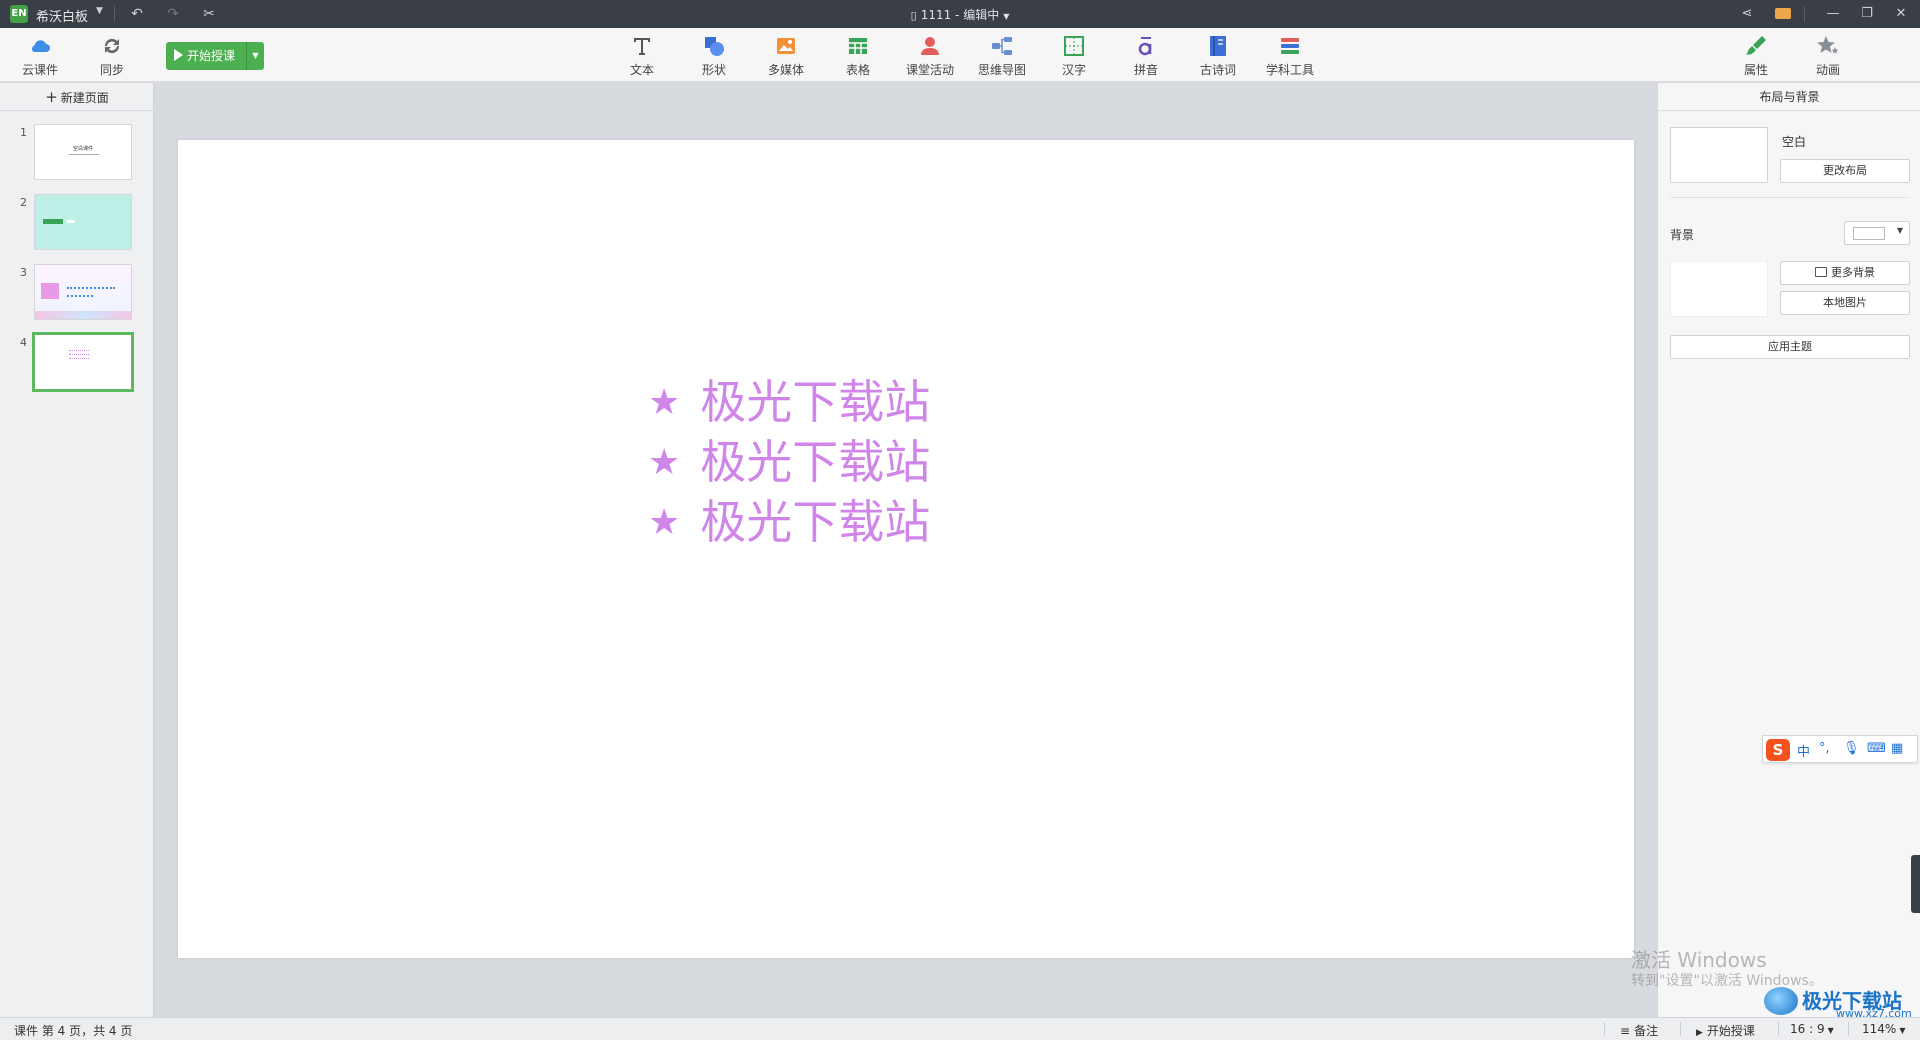  I want to click on animation-star-icon, so click(1828, 45).